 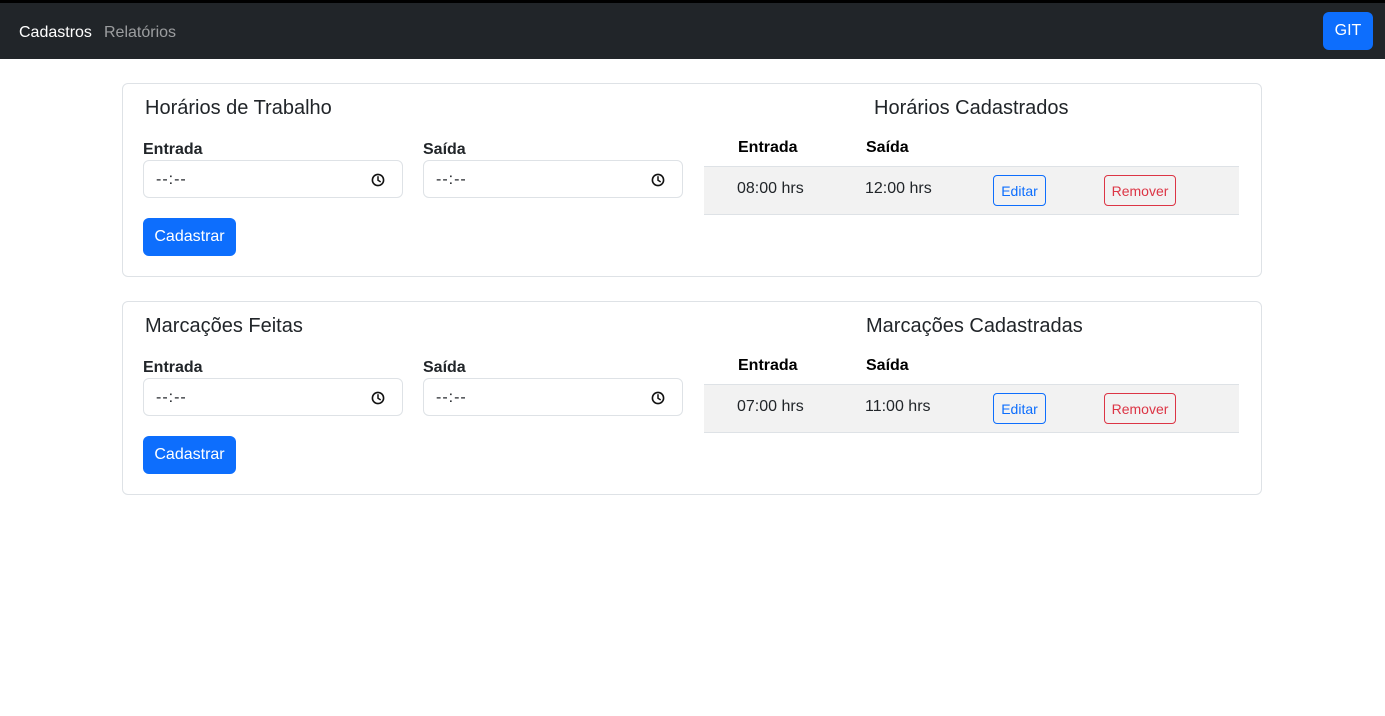 I want to click on table-row: 08:00 hrs 12:00 hrs Editar Remover, so click(x=971, y=190).